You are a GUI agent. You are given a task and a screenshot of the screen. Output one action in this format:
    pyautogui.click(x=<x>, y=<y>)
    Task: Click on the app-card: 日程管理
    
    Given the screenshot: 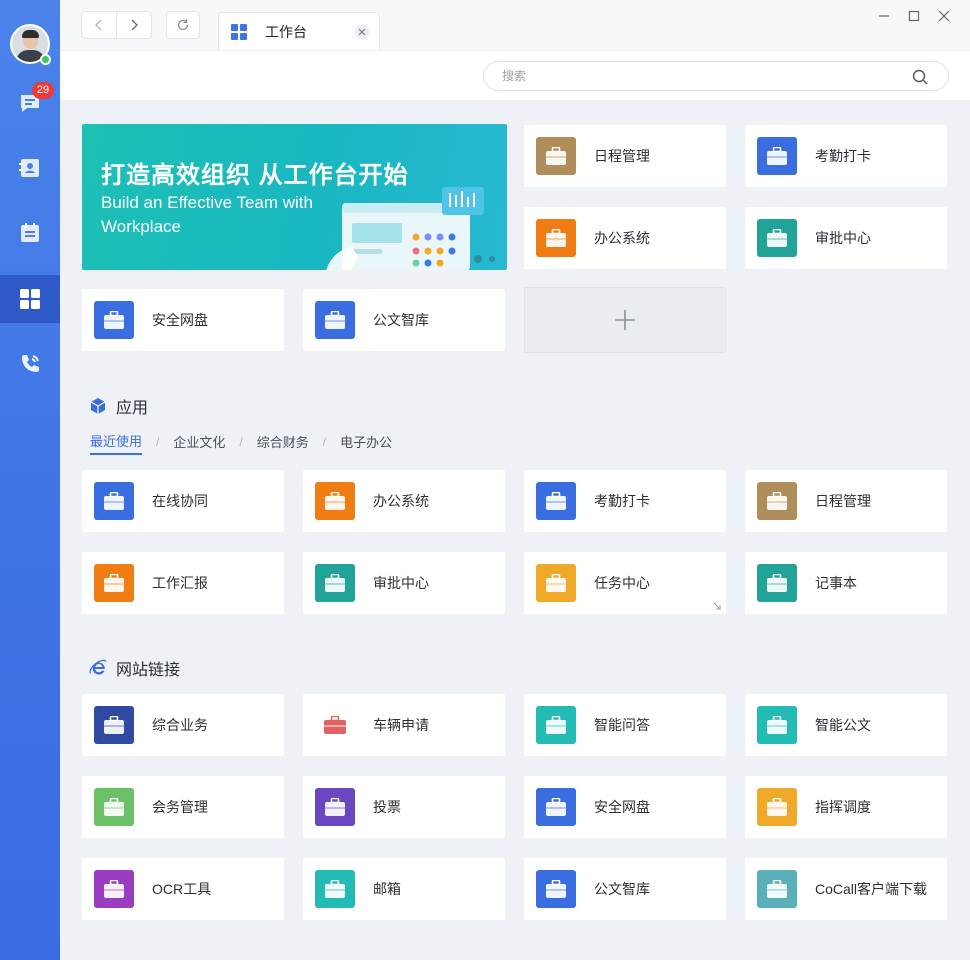 What is the action you would take?
    pyautogui.click(x=846, y=501)
    